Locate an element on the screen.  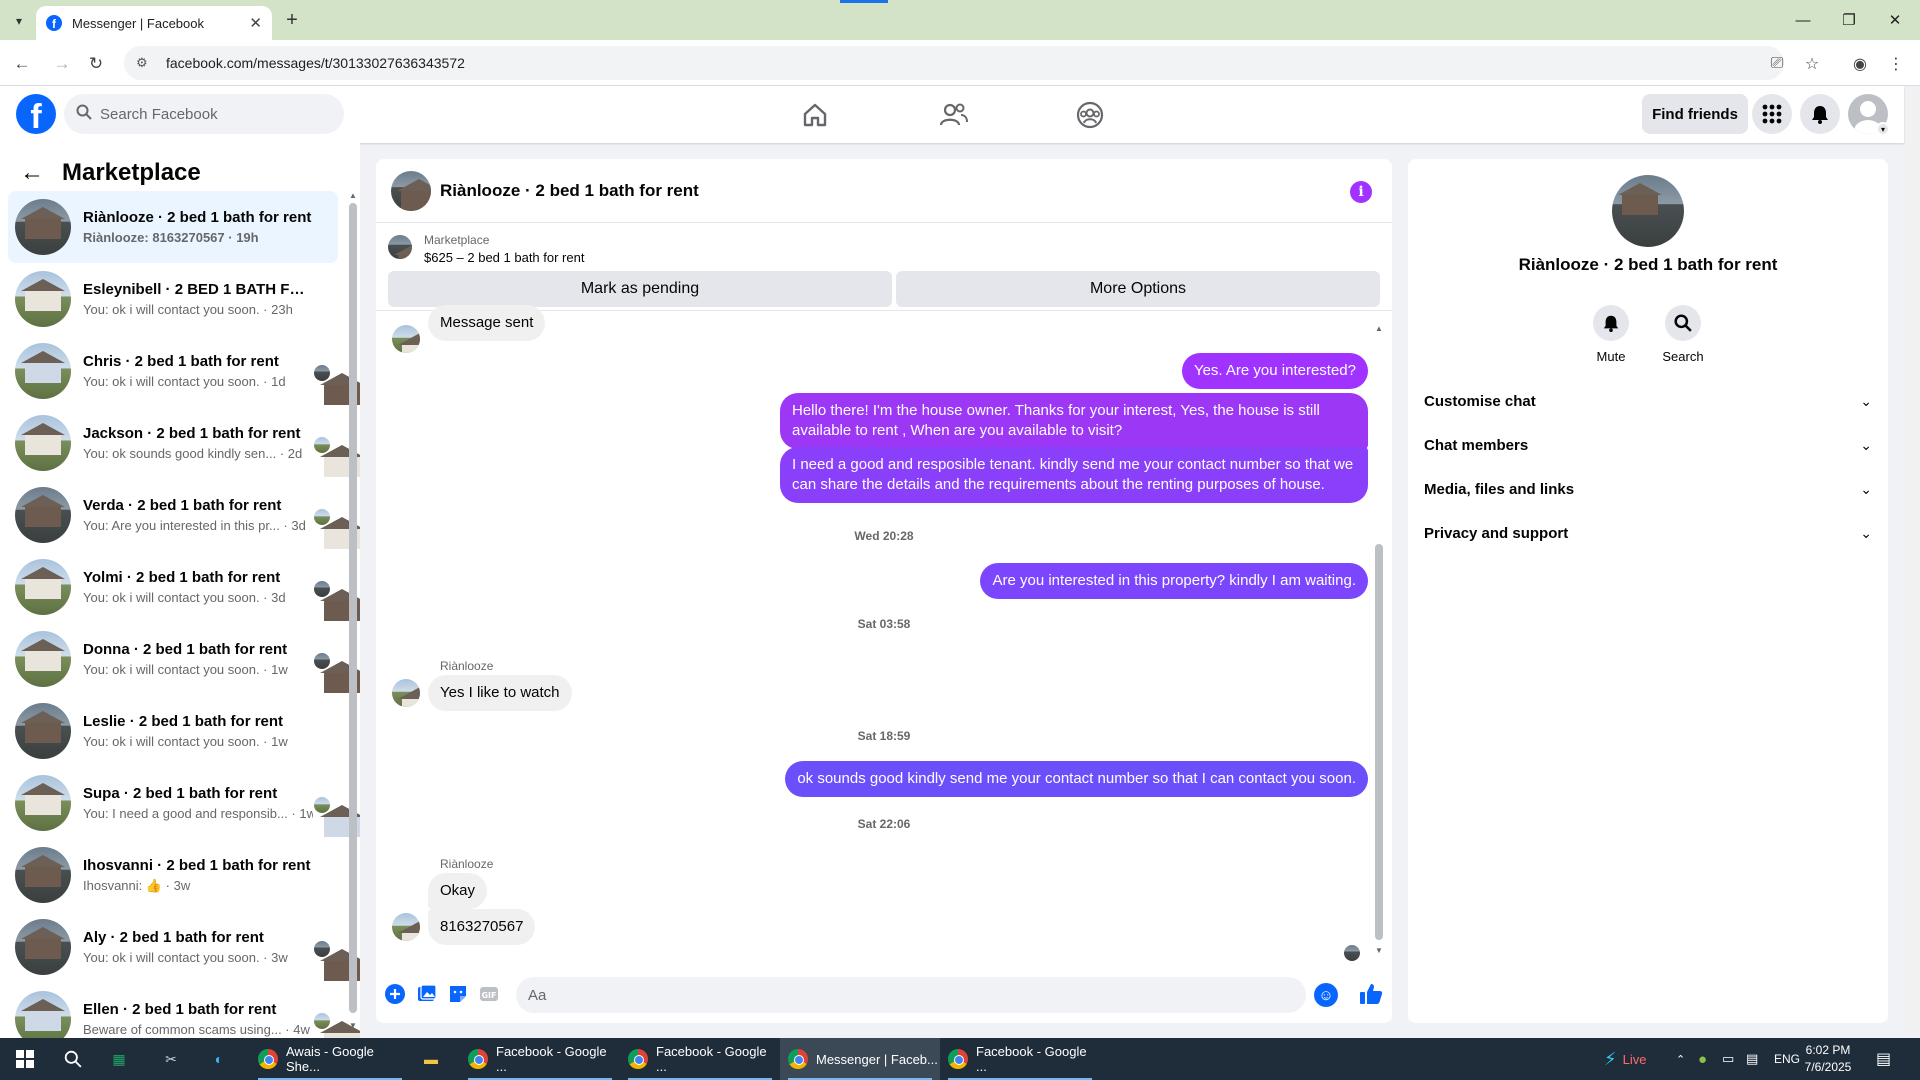
sidebar-scrollbar: ▲ ▼ is located at coordinates (353, 611).